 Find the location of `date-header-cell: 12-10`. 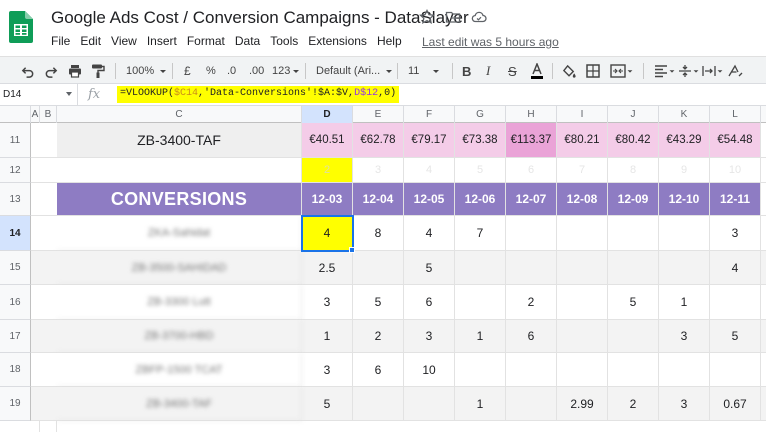

date-header-cell: 12-10 is located at coordinates (684, 199).